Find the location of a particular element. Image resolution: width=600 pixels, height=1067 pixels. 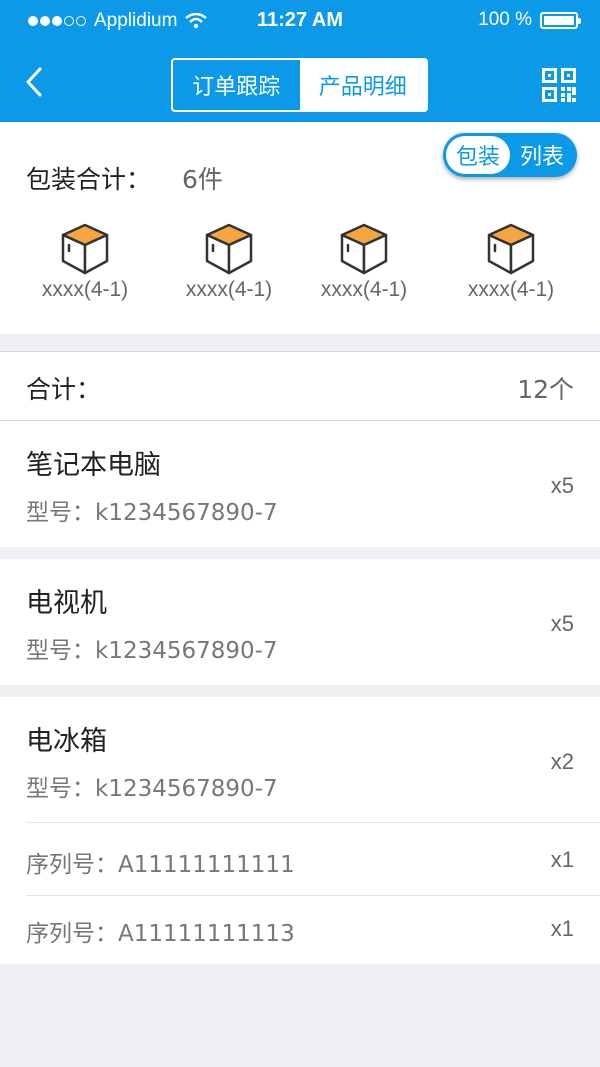

serial-number: 序列号：A11111111111 is located at coordinates (160, 865).